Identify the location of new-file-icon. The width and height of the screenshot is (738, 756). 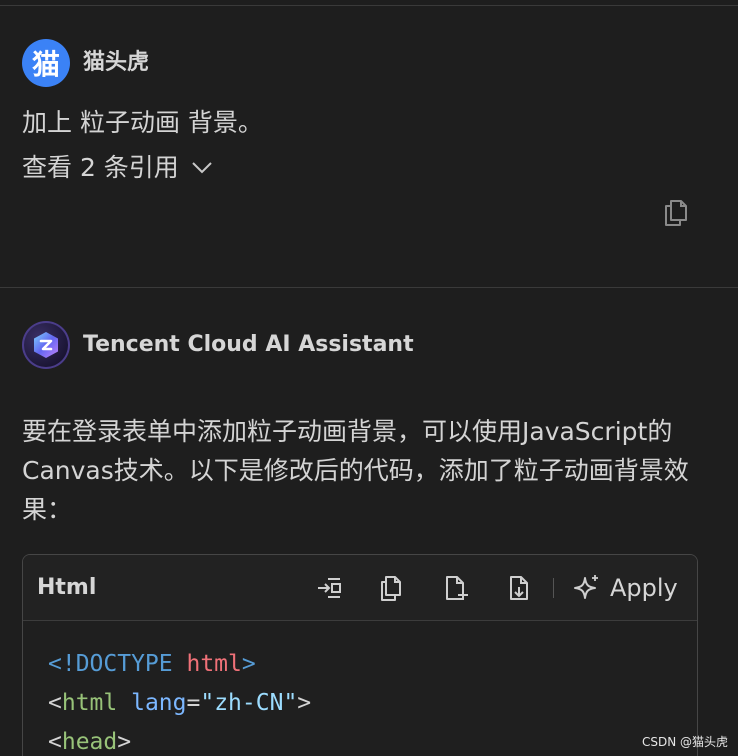
(457, 588).